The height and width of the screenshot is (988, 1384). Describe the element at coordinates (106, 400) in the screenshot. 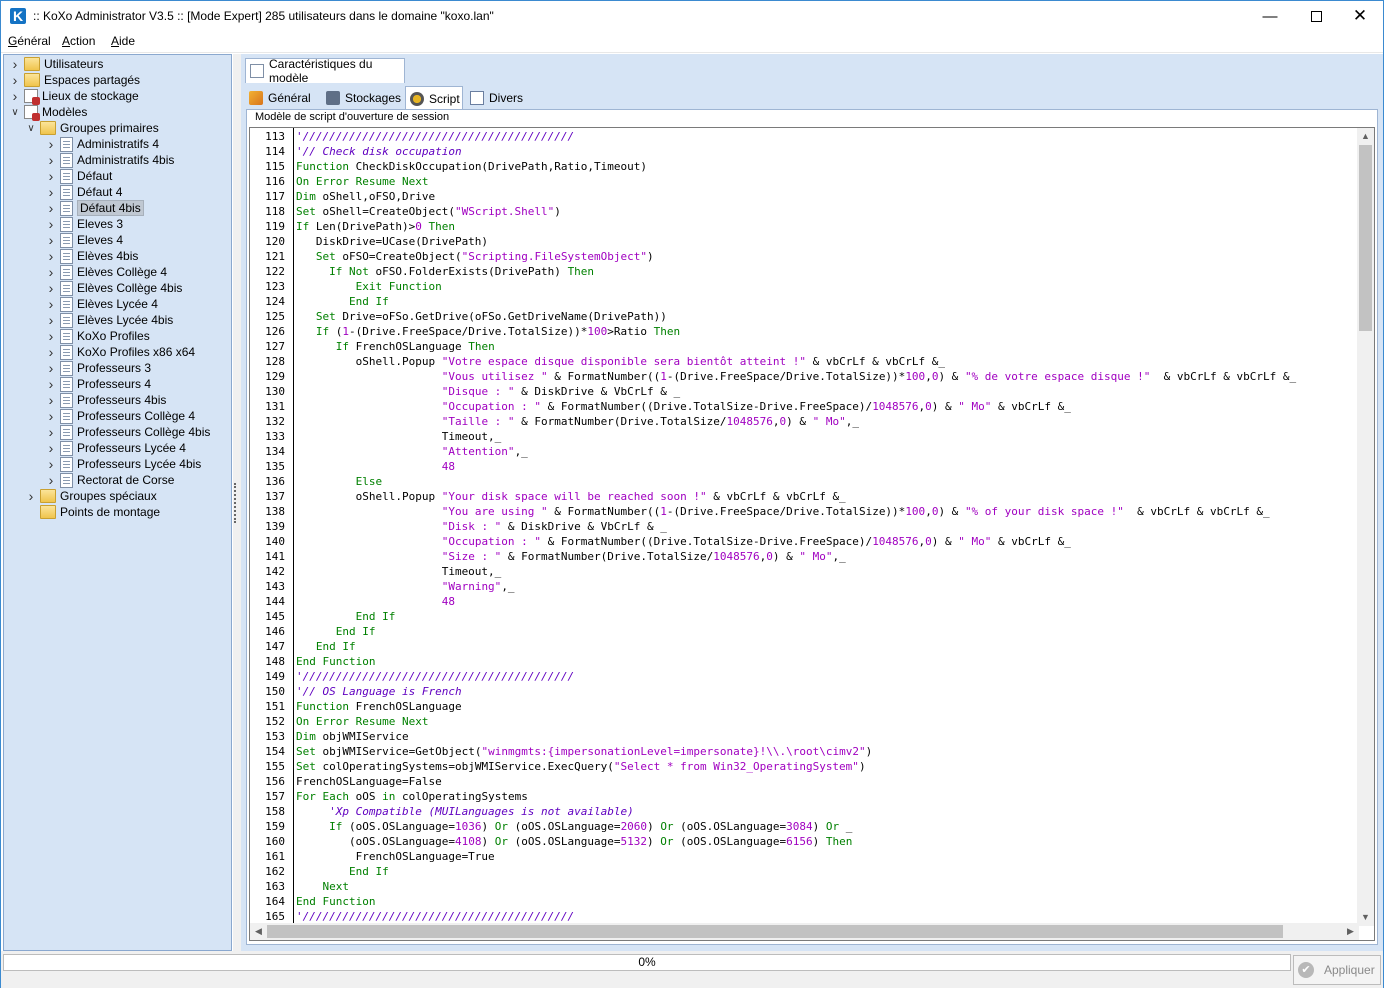

I see `tree-item: › Professeurs 4bis` at that location.